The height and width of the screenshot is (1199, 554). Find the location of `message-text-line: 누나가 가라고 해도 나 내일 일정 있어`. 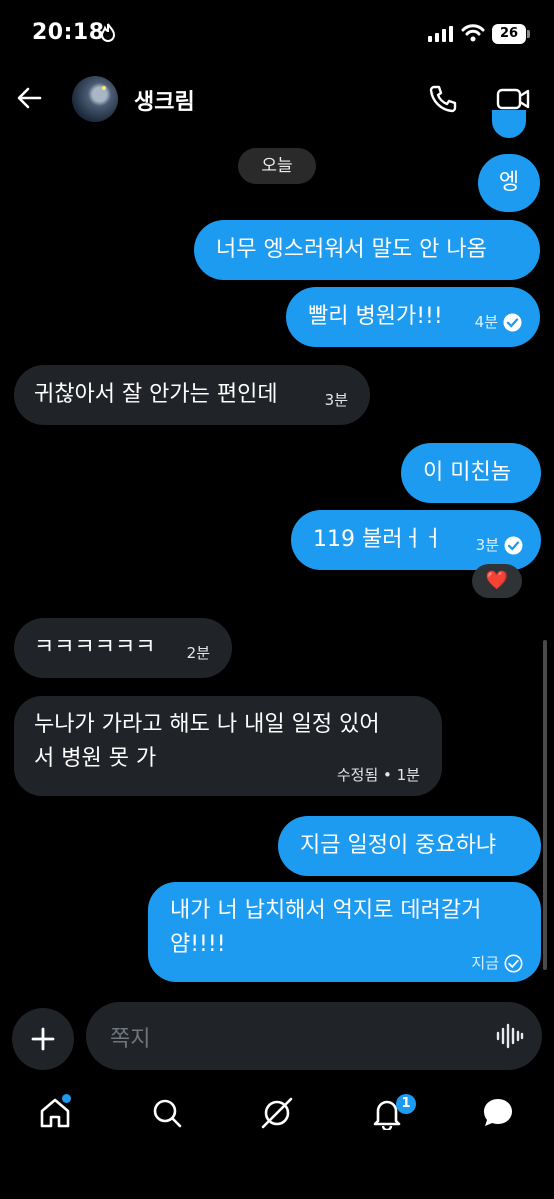

message-text-line: 누나가 가라고 해도 나 내일 일정 있어 is located at coordinates (207, 724).